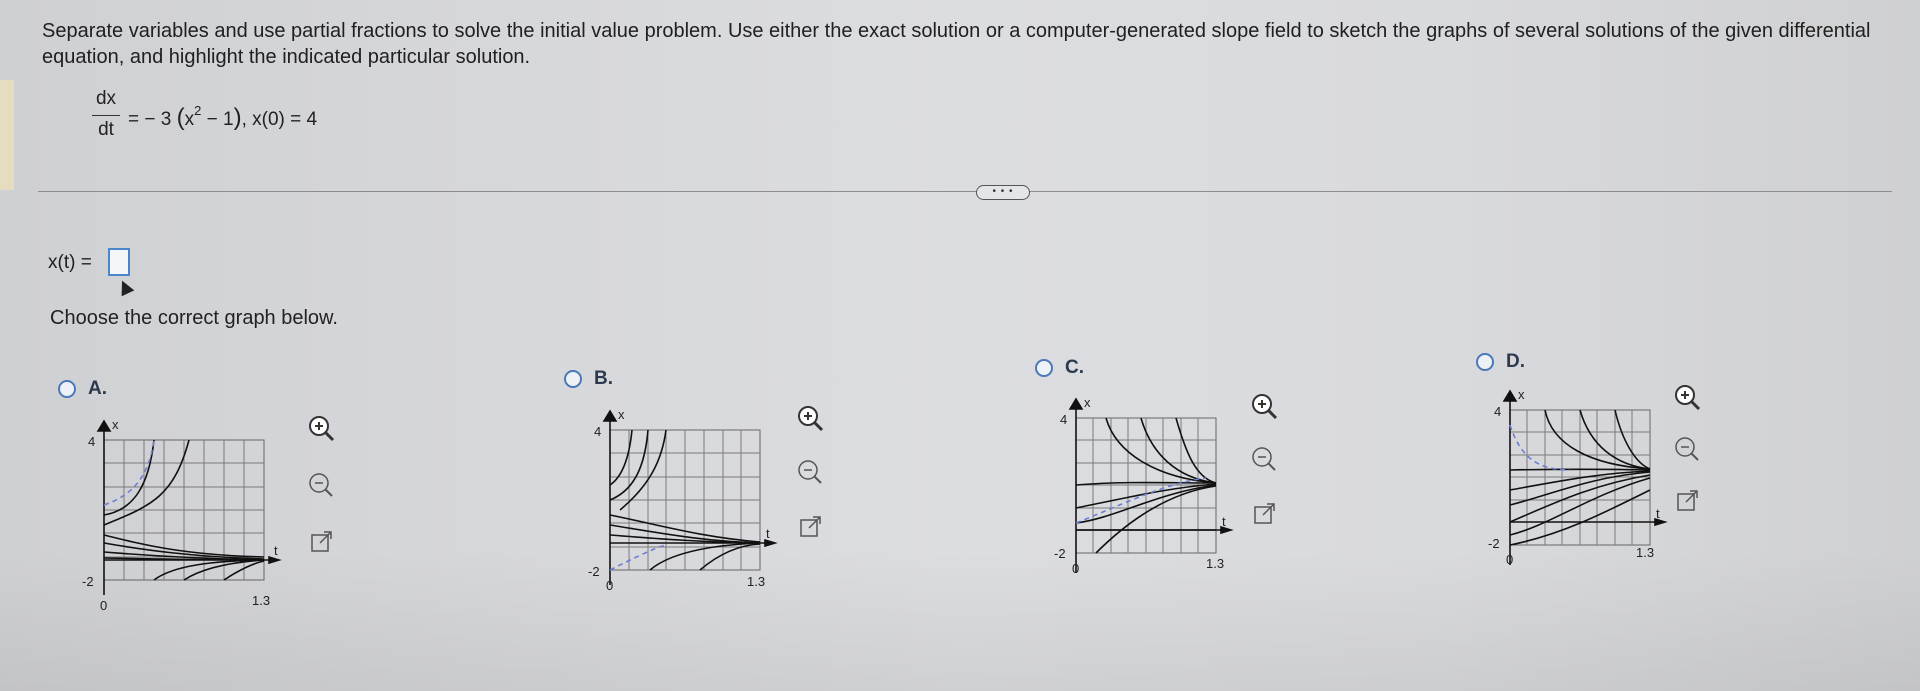  I want to click on paren-close: ), so click(237, 117).